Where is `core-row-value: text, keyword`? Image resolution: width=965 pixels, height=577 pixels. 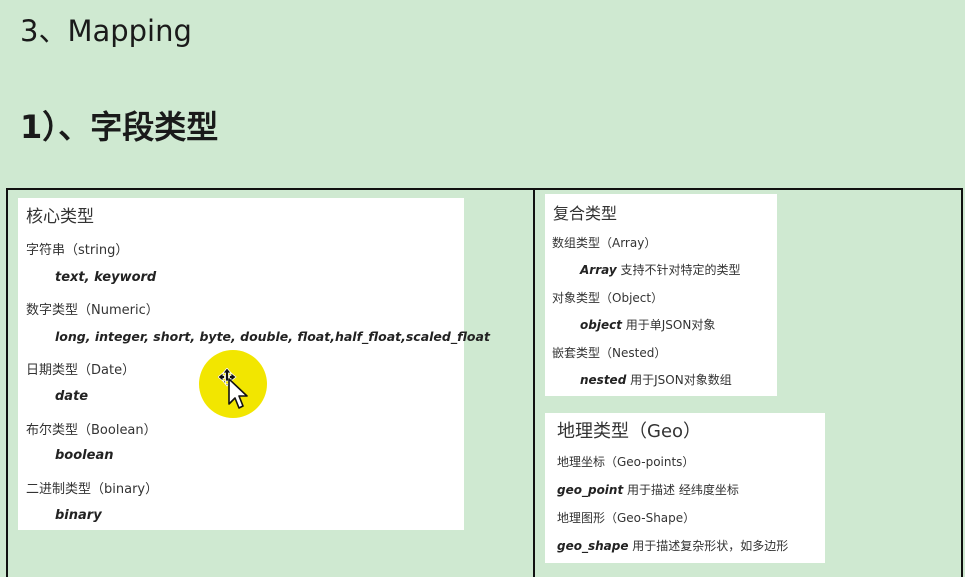
core-row-value: text, keyword is located at coordinates (106, 277).